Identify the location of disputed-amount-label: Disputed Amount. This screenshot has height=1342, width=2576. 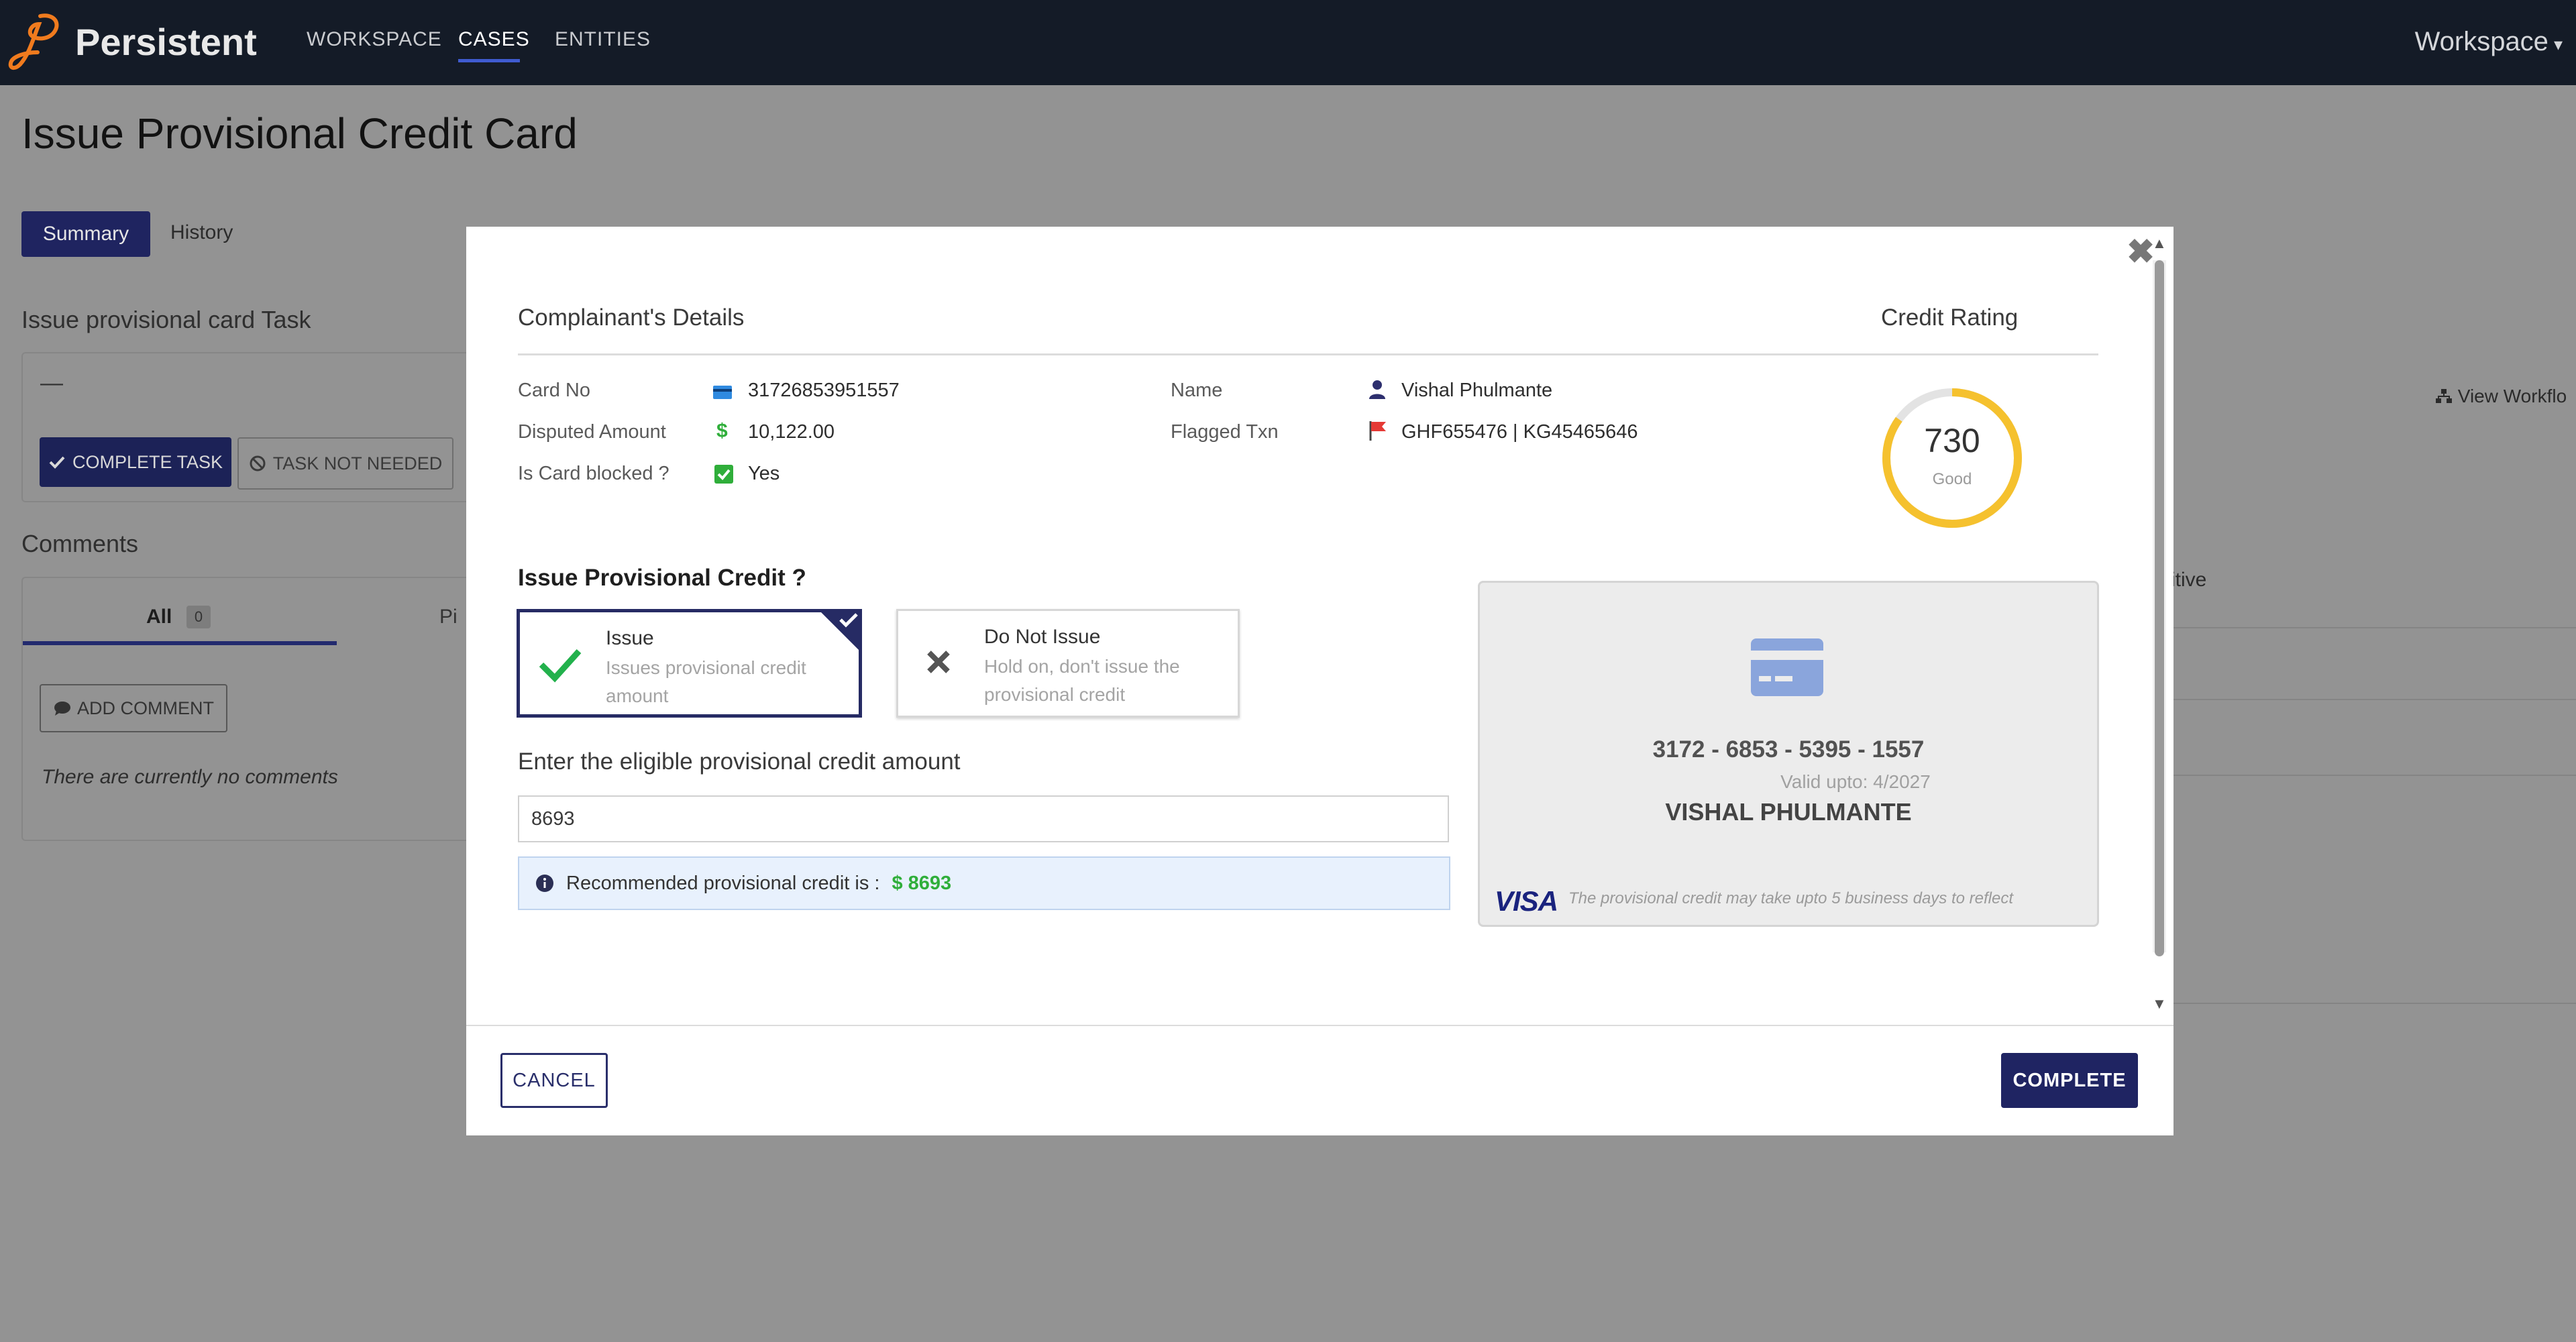
(592, 432).